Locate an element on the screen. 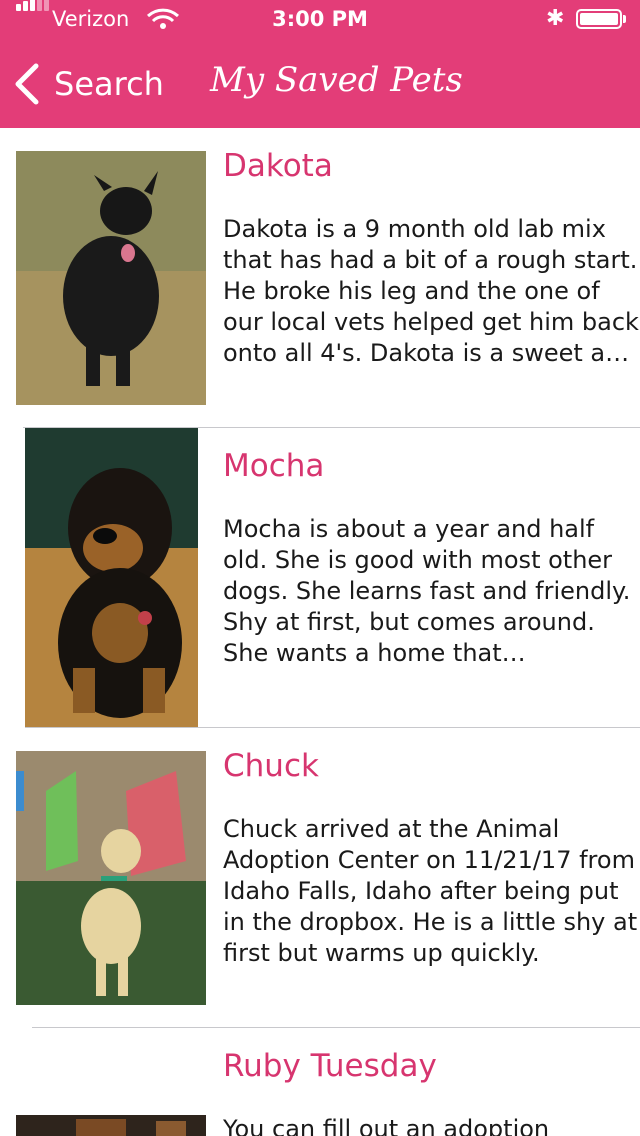  bluetooth-icon: ✱ is located at coordinates (555, 18).